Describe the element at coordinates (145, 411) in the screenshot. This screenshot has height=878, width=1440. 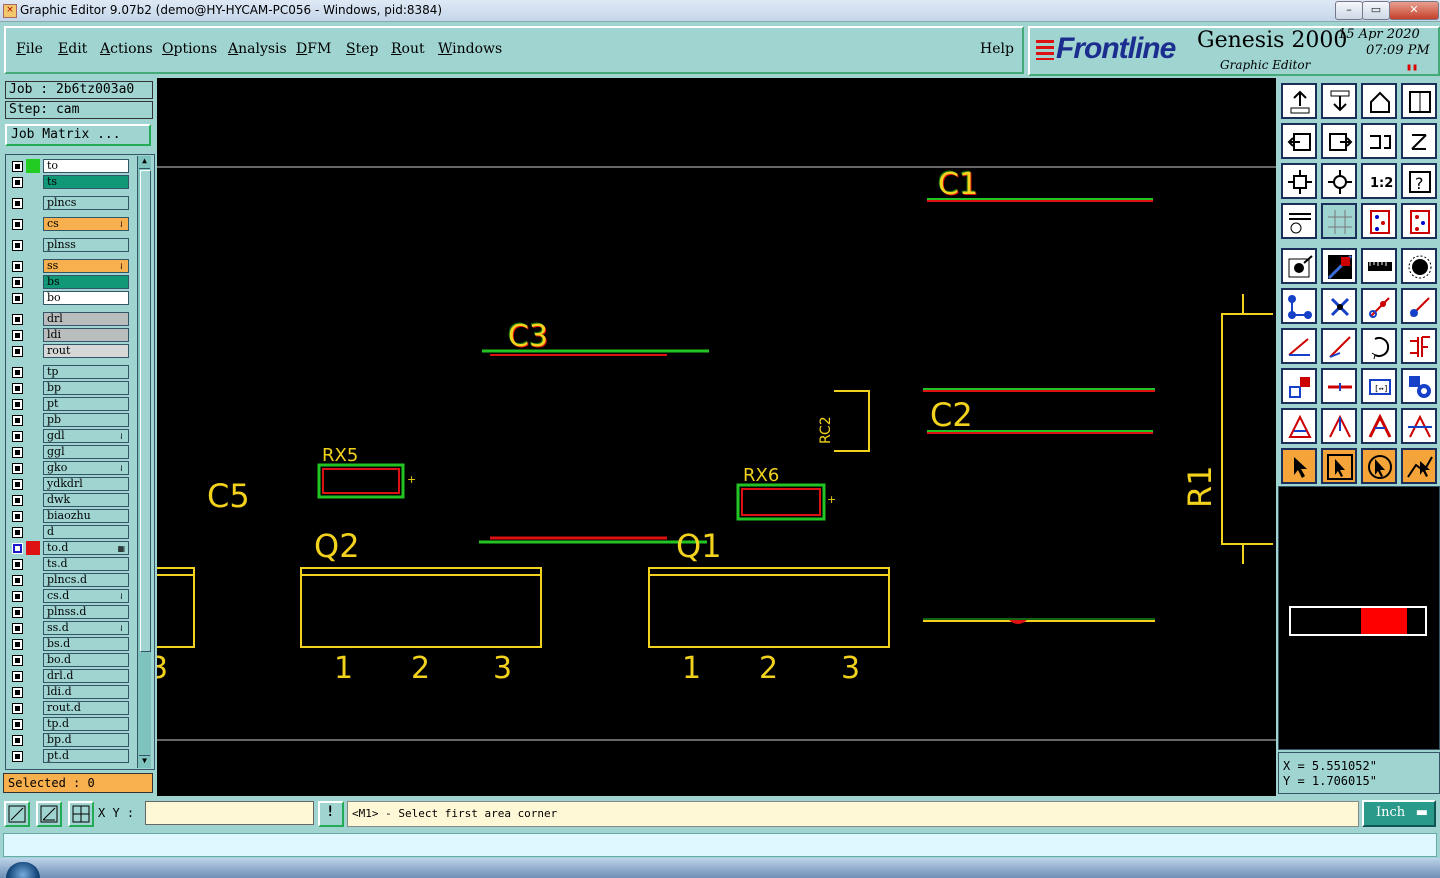
I see `scroll-thumb` at that location.